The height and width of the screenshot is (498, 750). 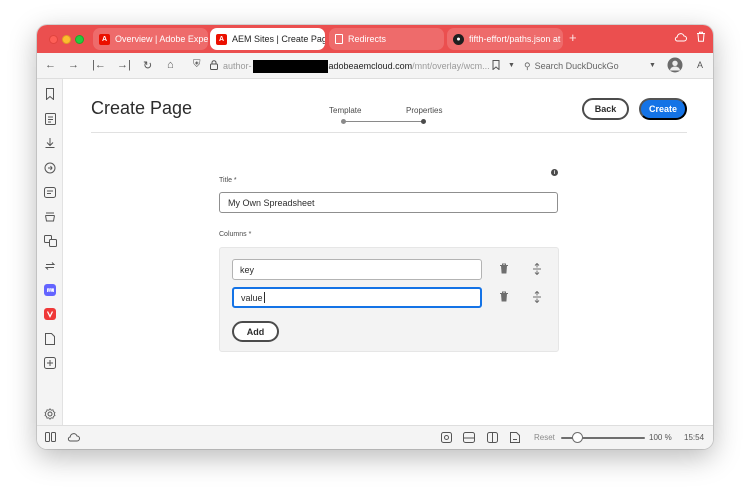 What do you see at coordinates (73, 65) in the screenshot?
I see `forward-arrow-icon: →` at bounding box center [73, 65].